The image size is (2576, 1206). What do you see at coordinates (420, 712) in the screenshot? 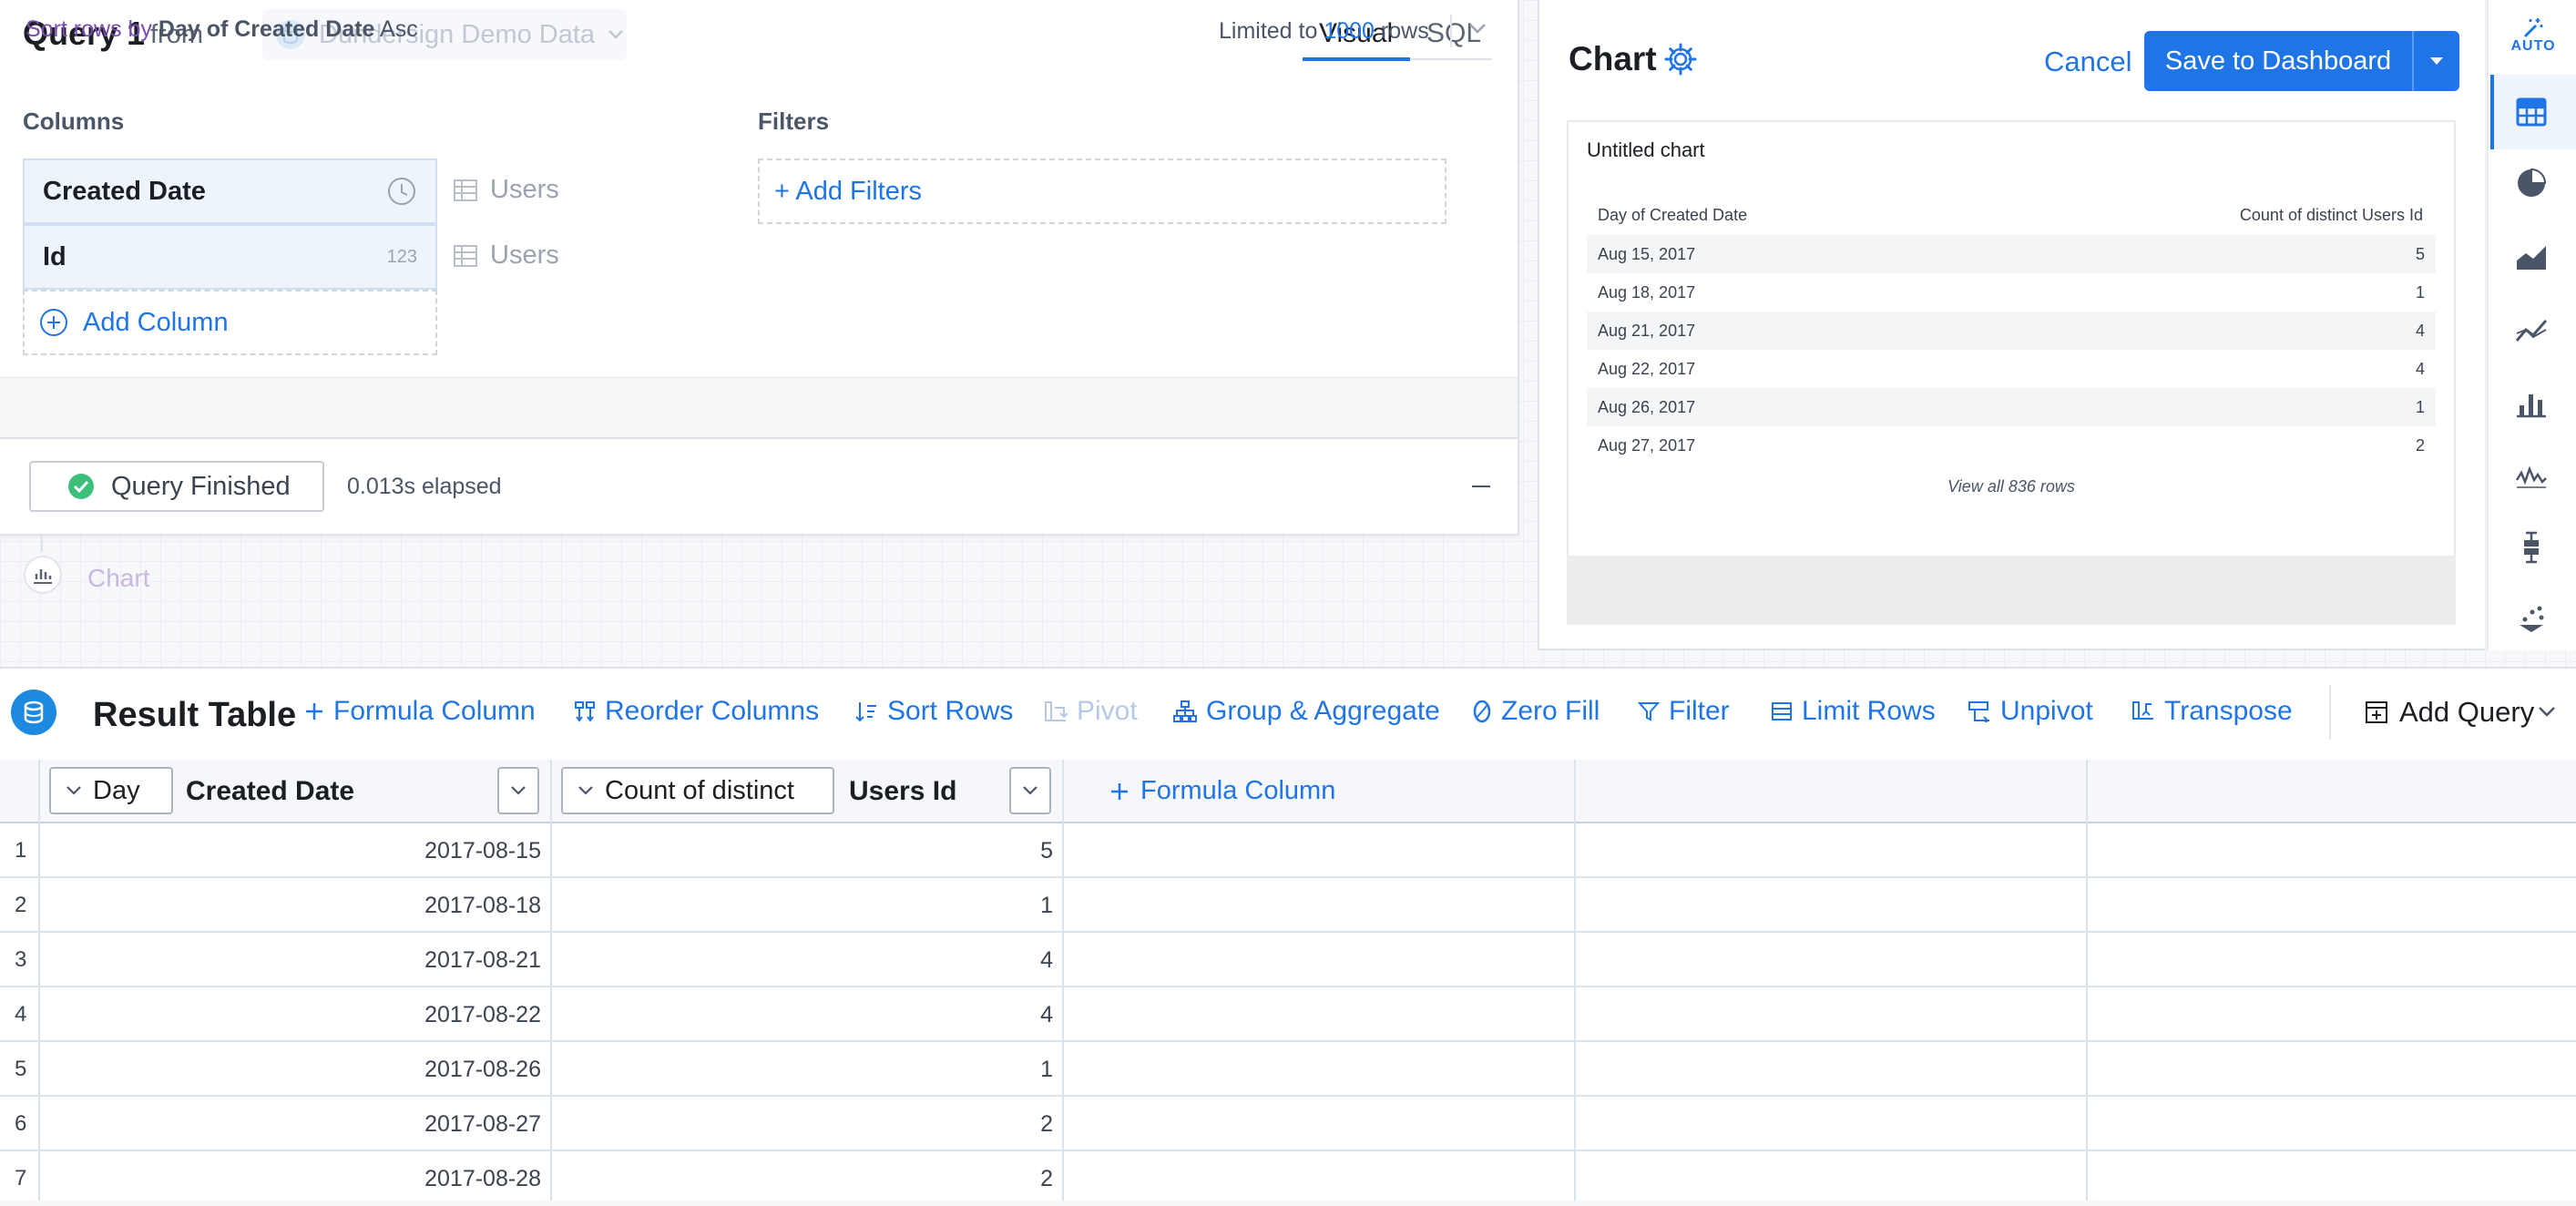
I see `formula-column-button: Formula Column` at bounding box center [420, 712].